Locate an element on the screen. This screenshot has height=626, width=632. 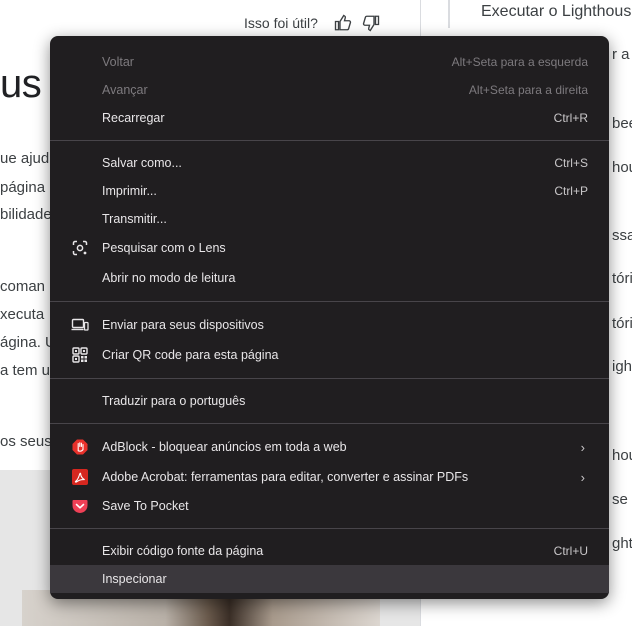
feedback-bar: Isso foi útil? is located at coordinates (312, 23).